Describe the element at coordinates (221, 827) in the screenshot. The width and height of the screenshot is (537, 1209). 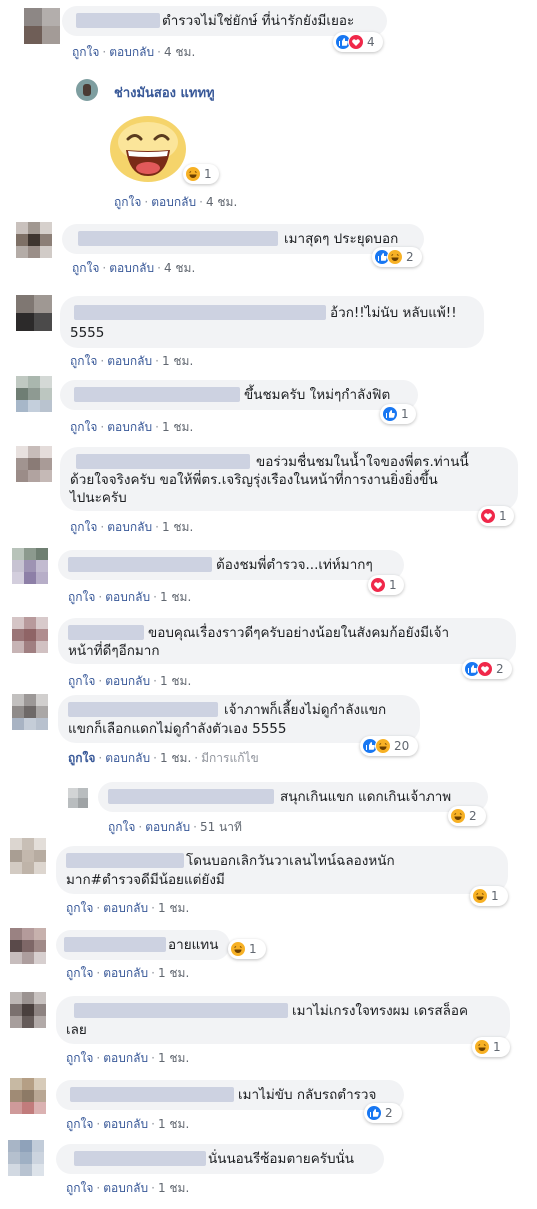
I see `timestamp: 51 นาที` at that location.